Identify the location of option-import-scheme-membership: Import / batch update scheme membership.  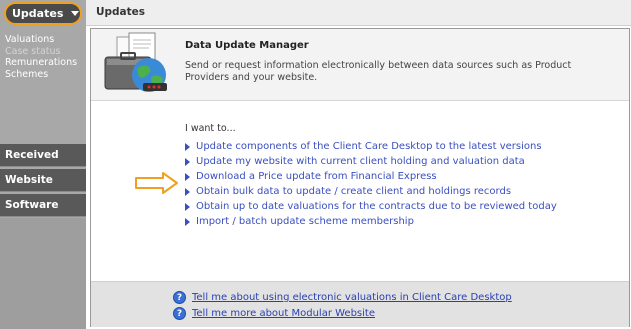
(371, 221).